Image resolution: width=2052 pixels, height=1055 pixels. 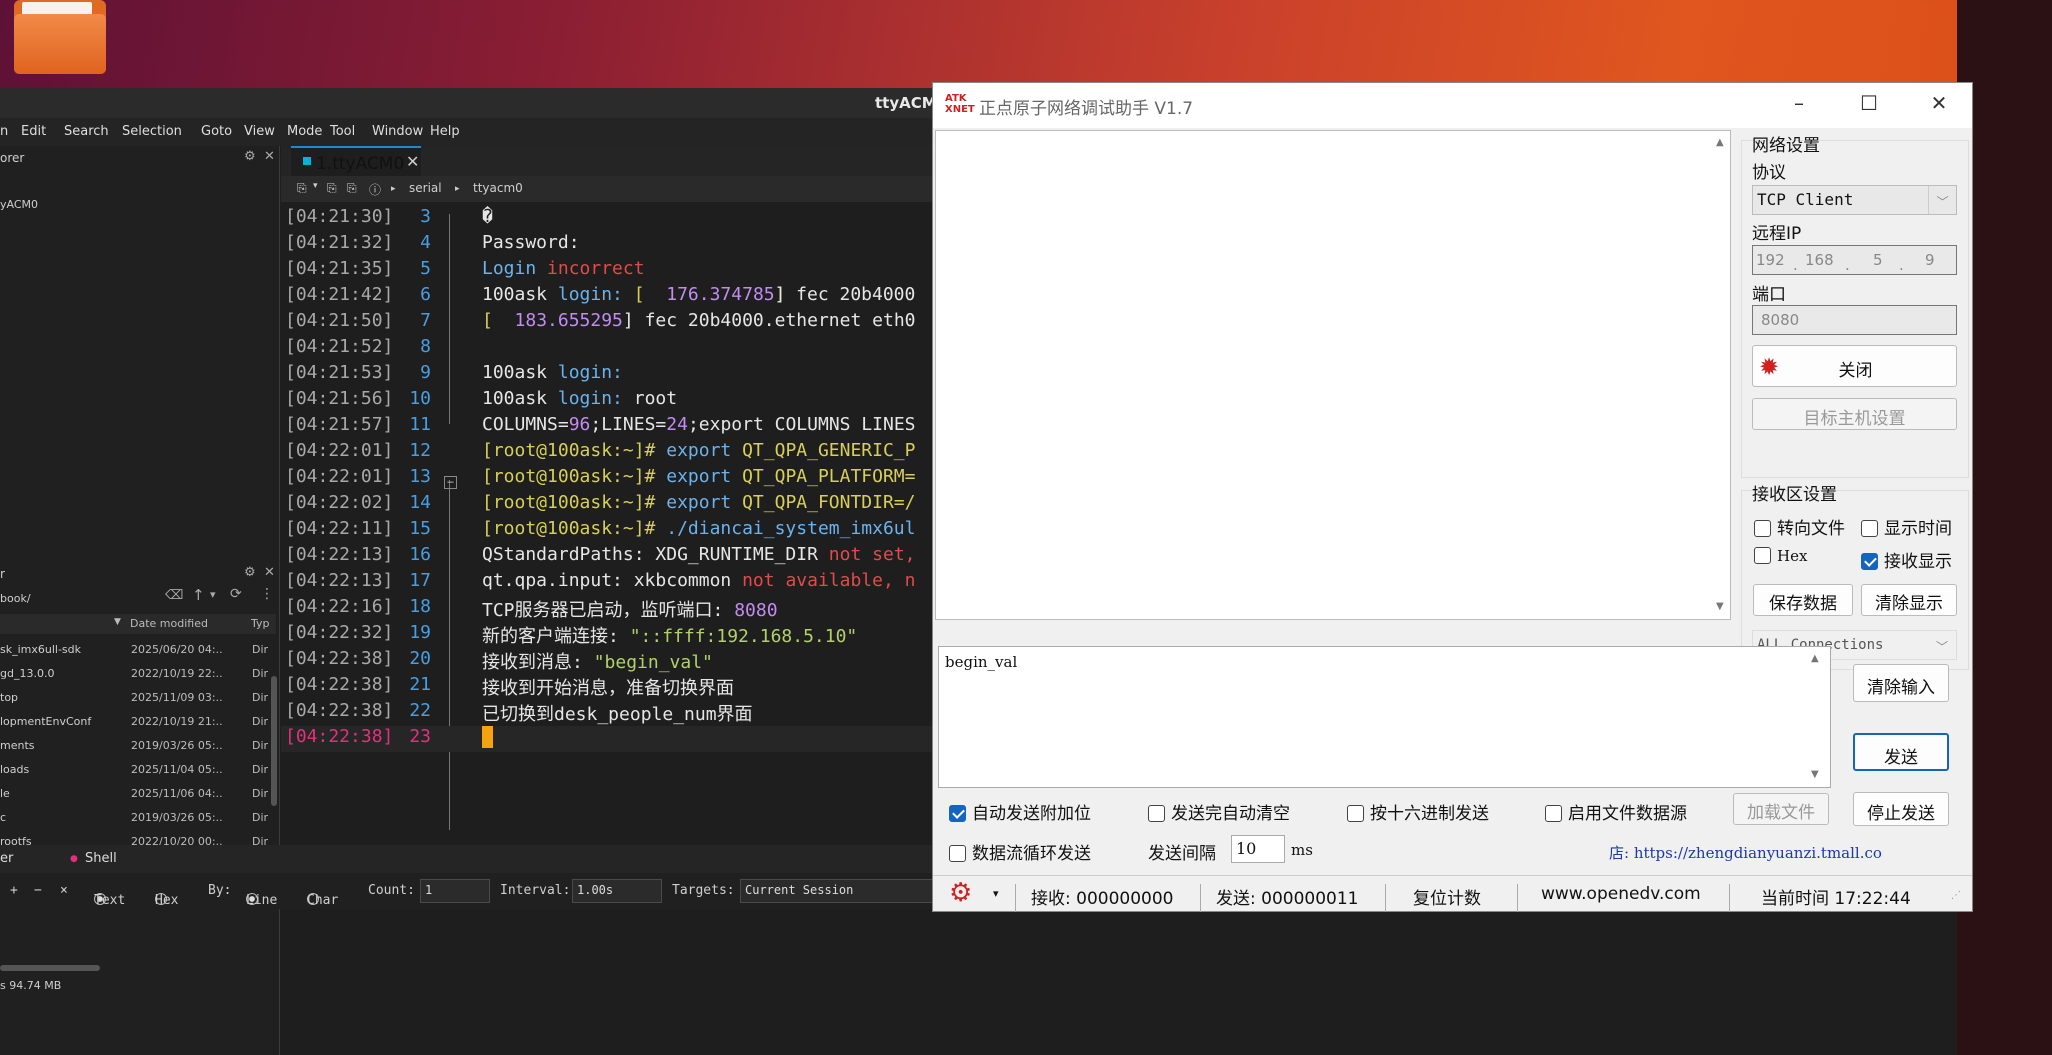 What do you see at coordinates (138, 722) in the screenshot?
I see `file-row: lopmentEnvConf 2022/10/19 21:.. Dir` at bounding box center [138, 722].